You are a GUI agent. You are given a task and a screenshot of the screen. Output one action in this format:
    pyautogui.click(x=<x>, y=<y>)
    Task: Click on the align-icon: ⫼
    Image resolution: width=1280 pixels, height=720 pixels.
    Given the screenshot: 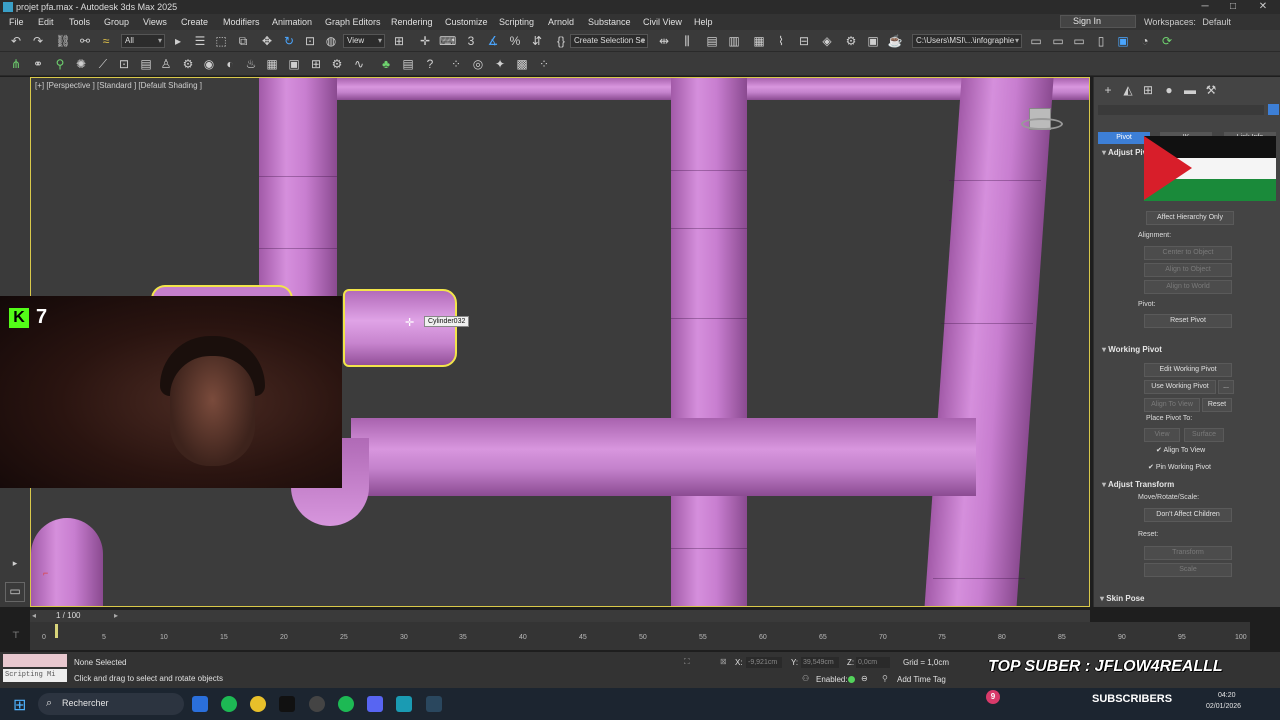 What is the action you would take?
    pyautogui.click(x=687, y=41)
    